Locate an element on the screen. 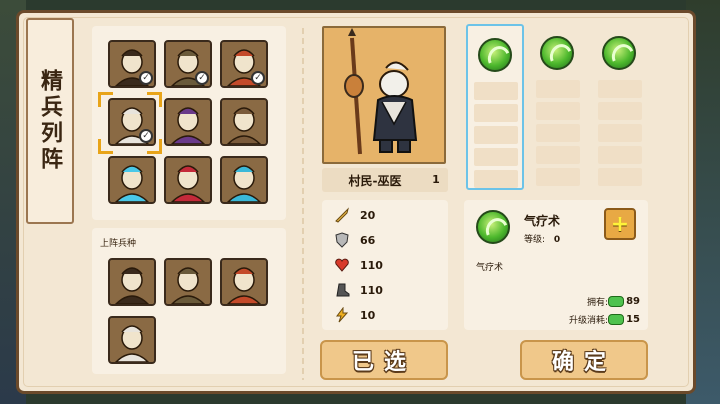 This screenshot has height=404, width=720. deployed-unit-white-hair-shaman is located at coordinates (132, 340).